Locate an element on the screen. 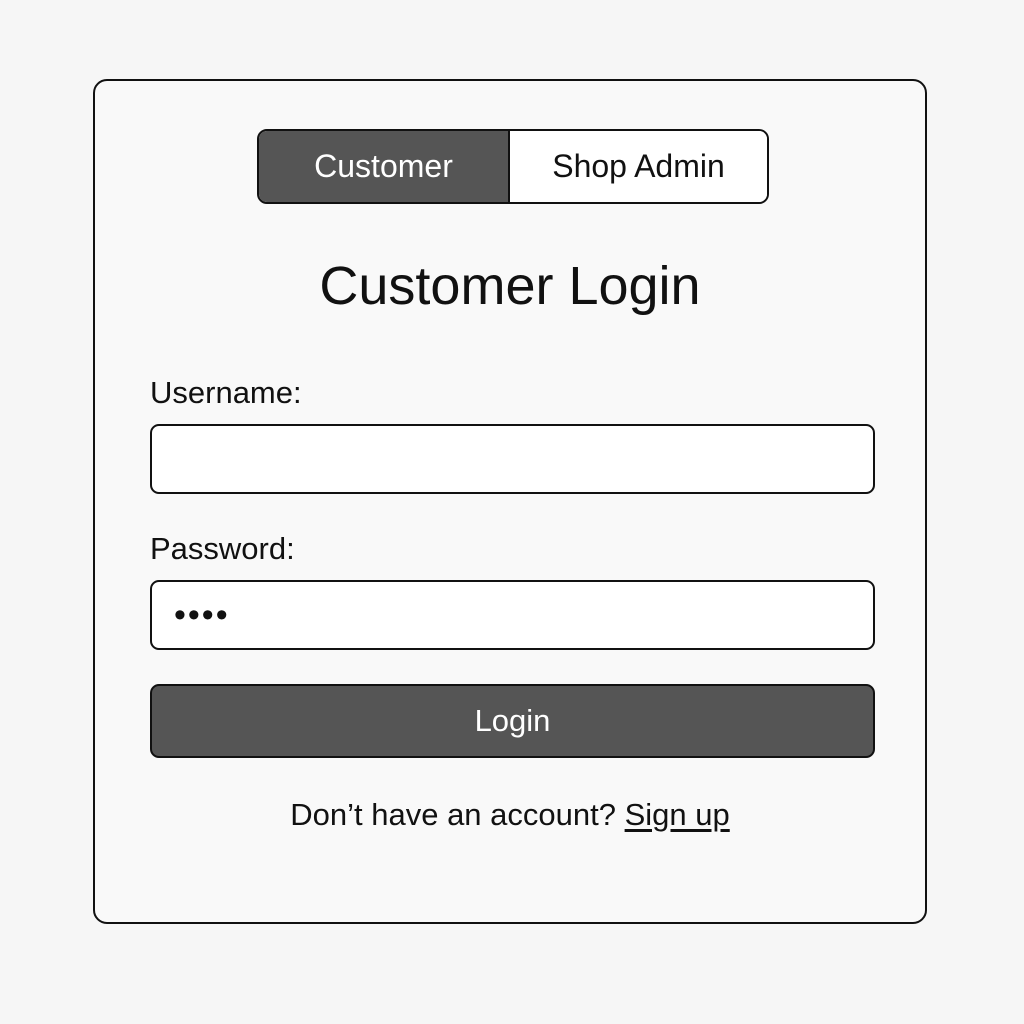 The height and width of the screenshot is (1024, 1024). role-toggle: Customer Shop Admin is located at coordinates (513, 166).